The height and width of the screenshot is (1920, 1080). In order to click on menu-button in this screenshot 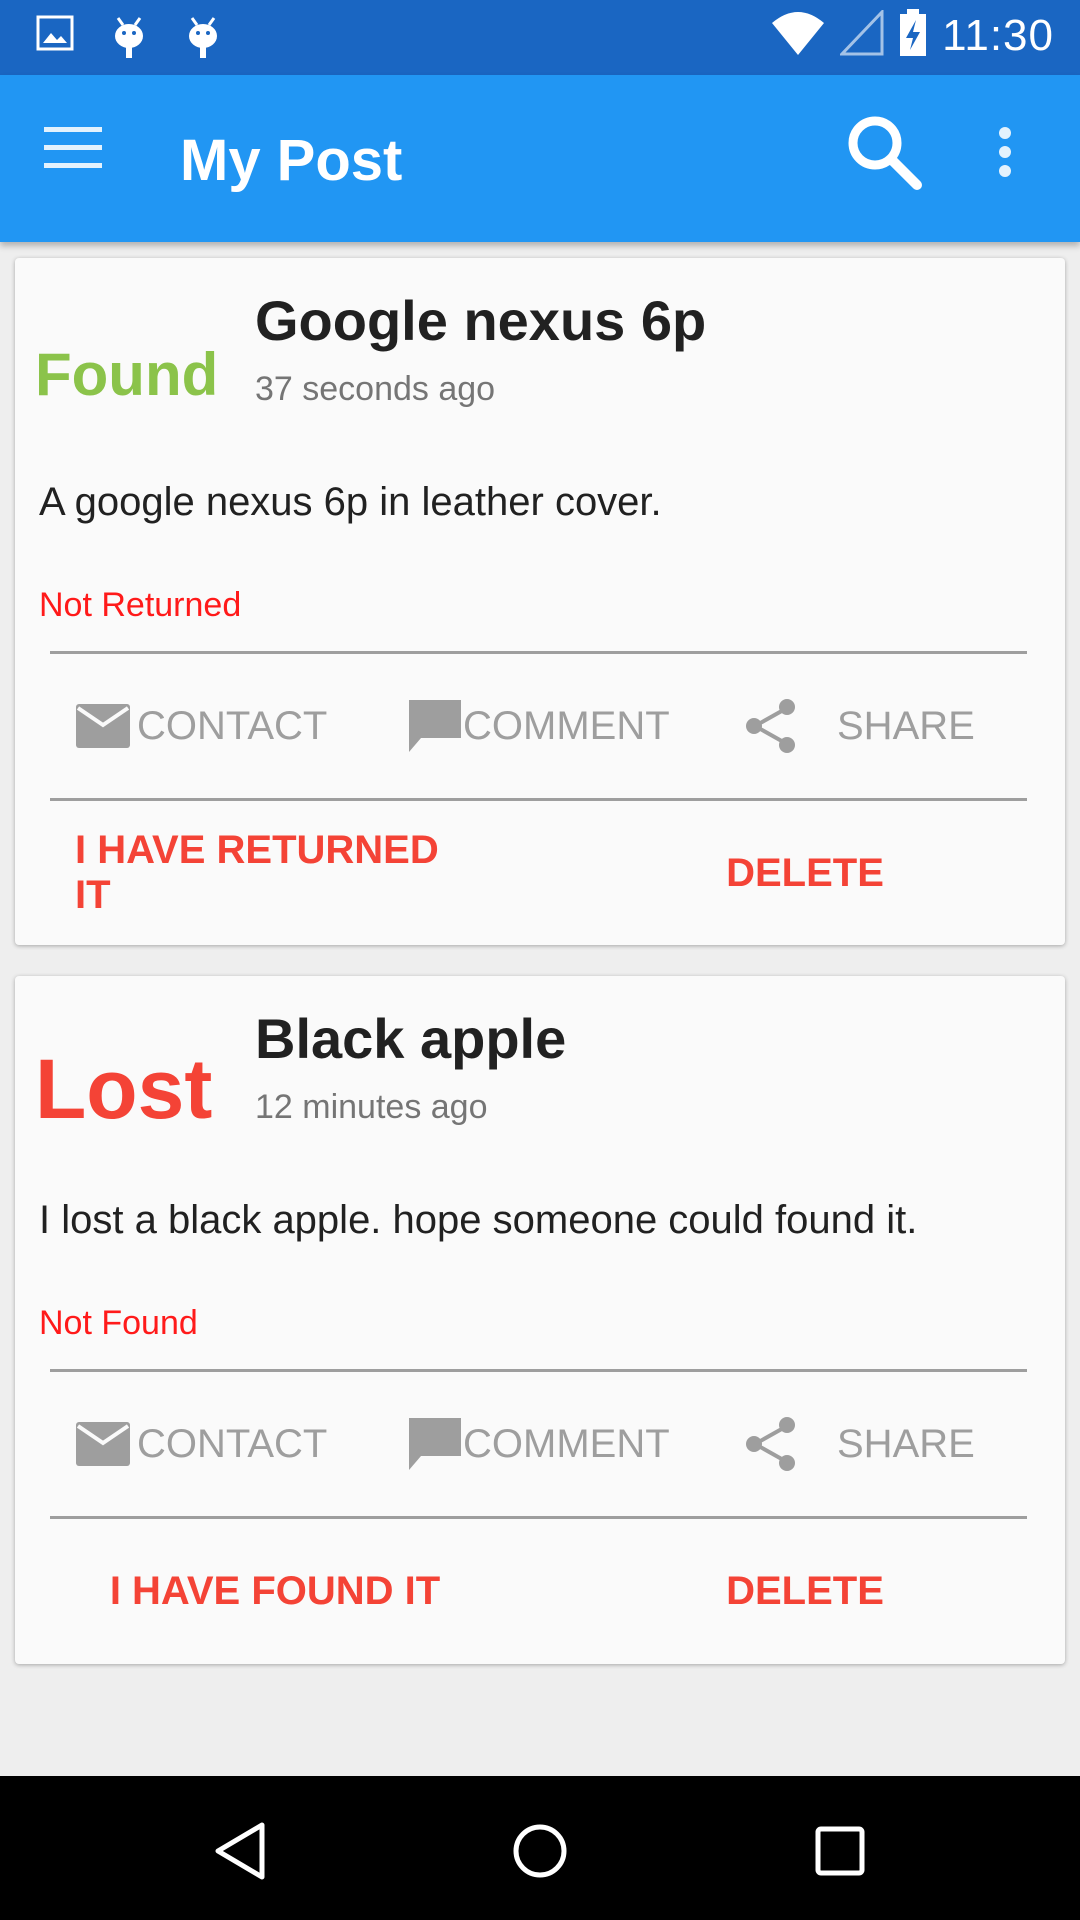, I will do `click(84, 160)`.